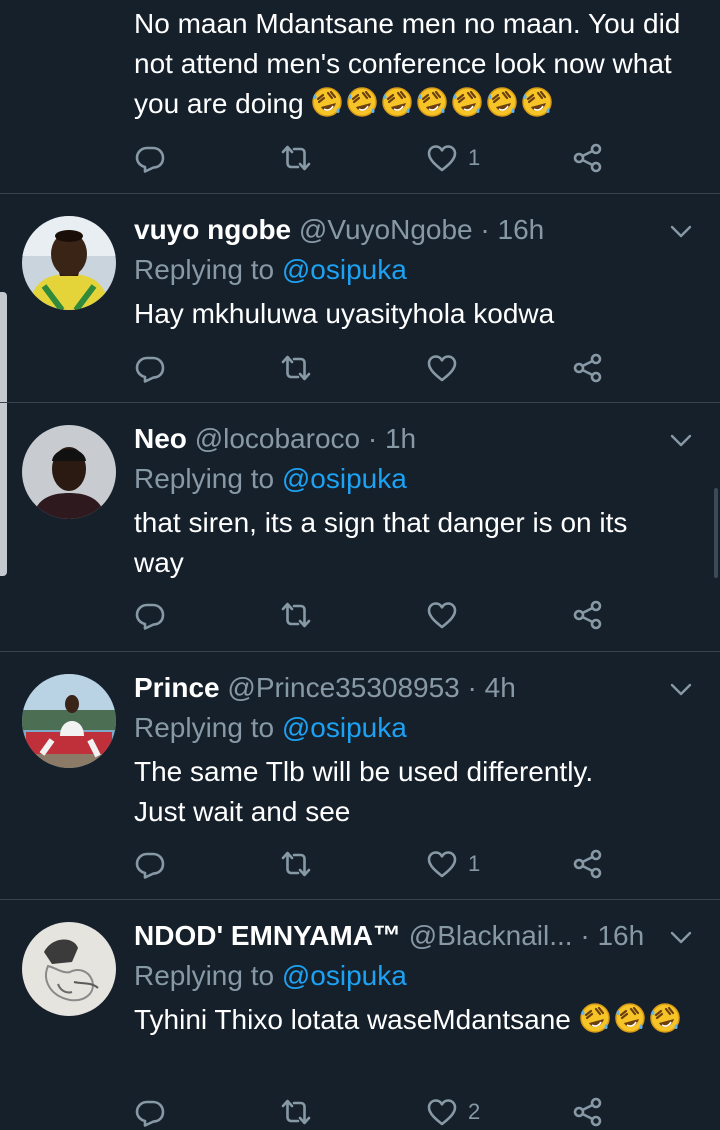  I want to click on tweet-text: Tyhini Thixo lotata waseMdantsane, so click(418, 1020).